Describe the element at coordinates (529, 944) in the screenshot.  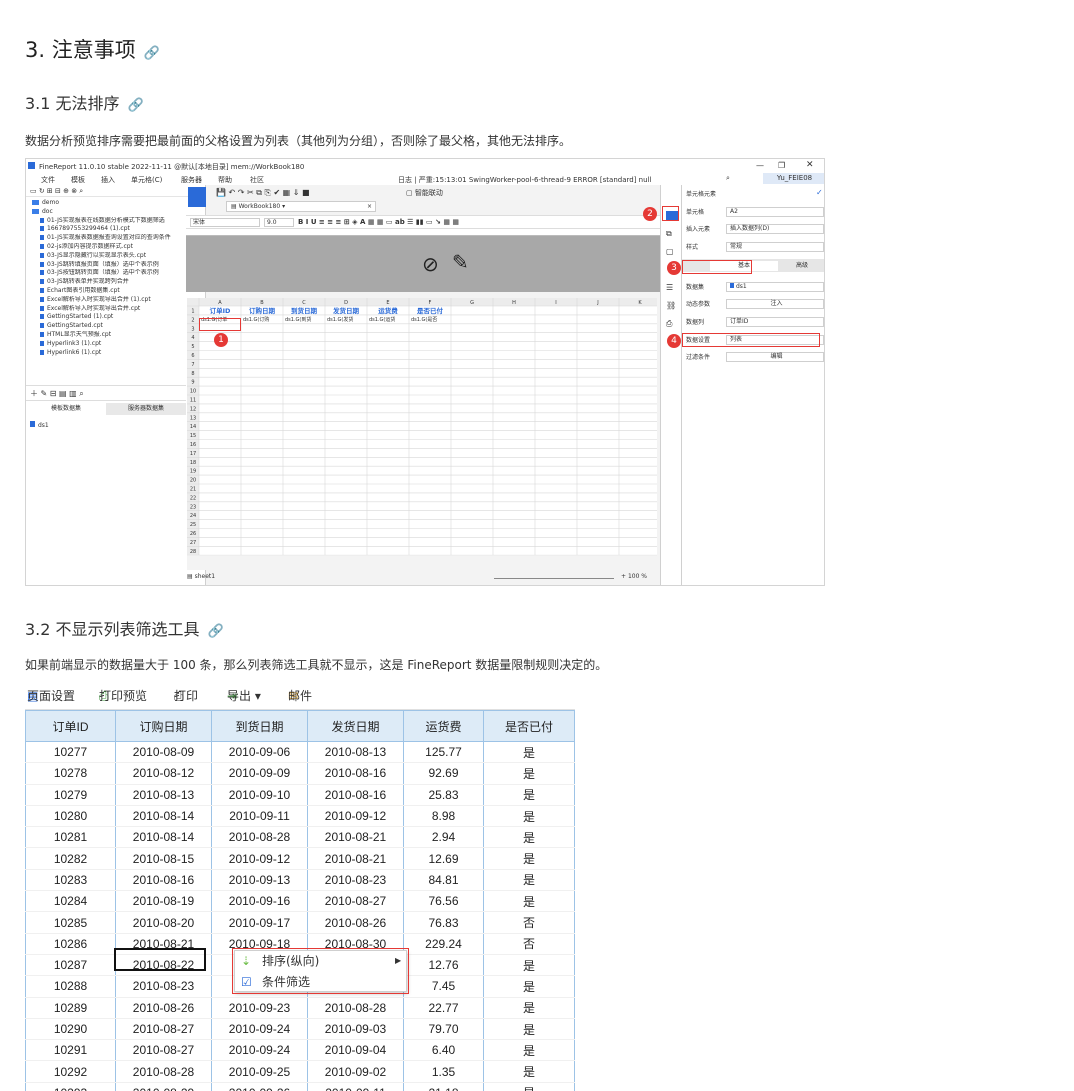
I see `table-cell: 否` at that location.